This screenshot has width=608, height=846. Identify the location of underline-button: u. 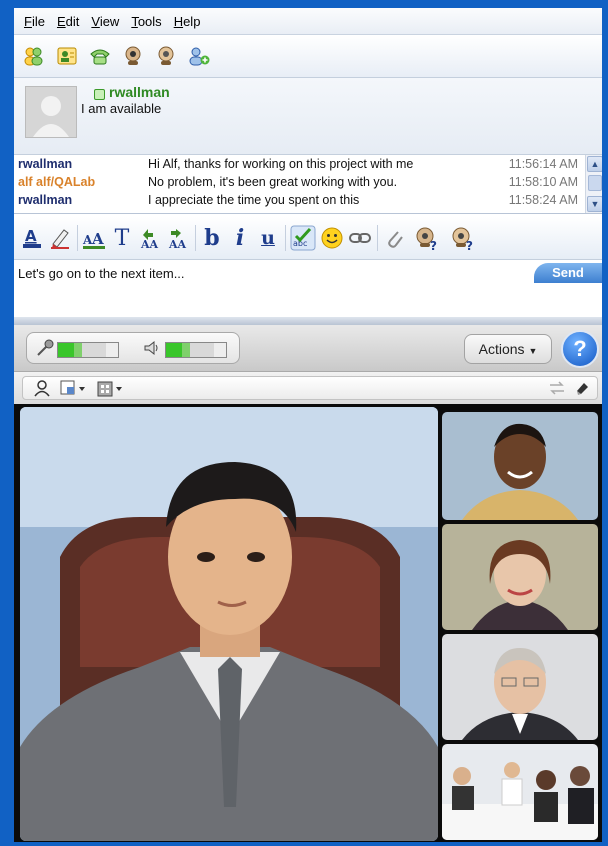
(268, 238).